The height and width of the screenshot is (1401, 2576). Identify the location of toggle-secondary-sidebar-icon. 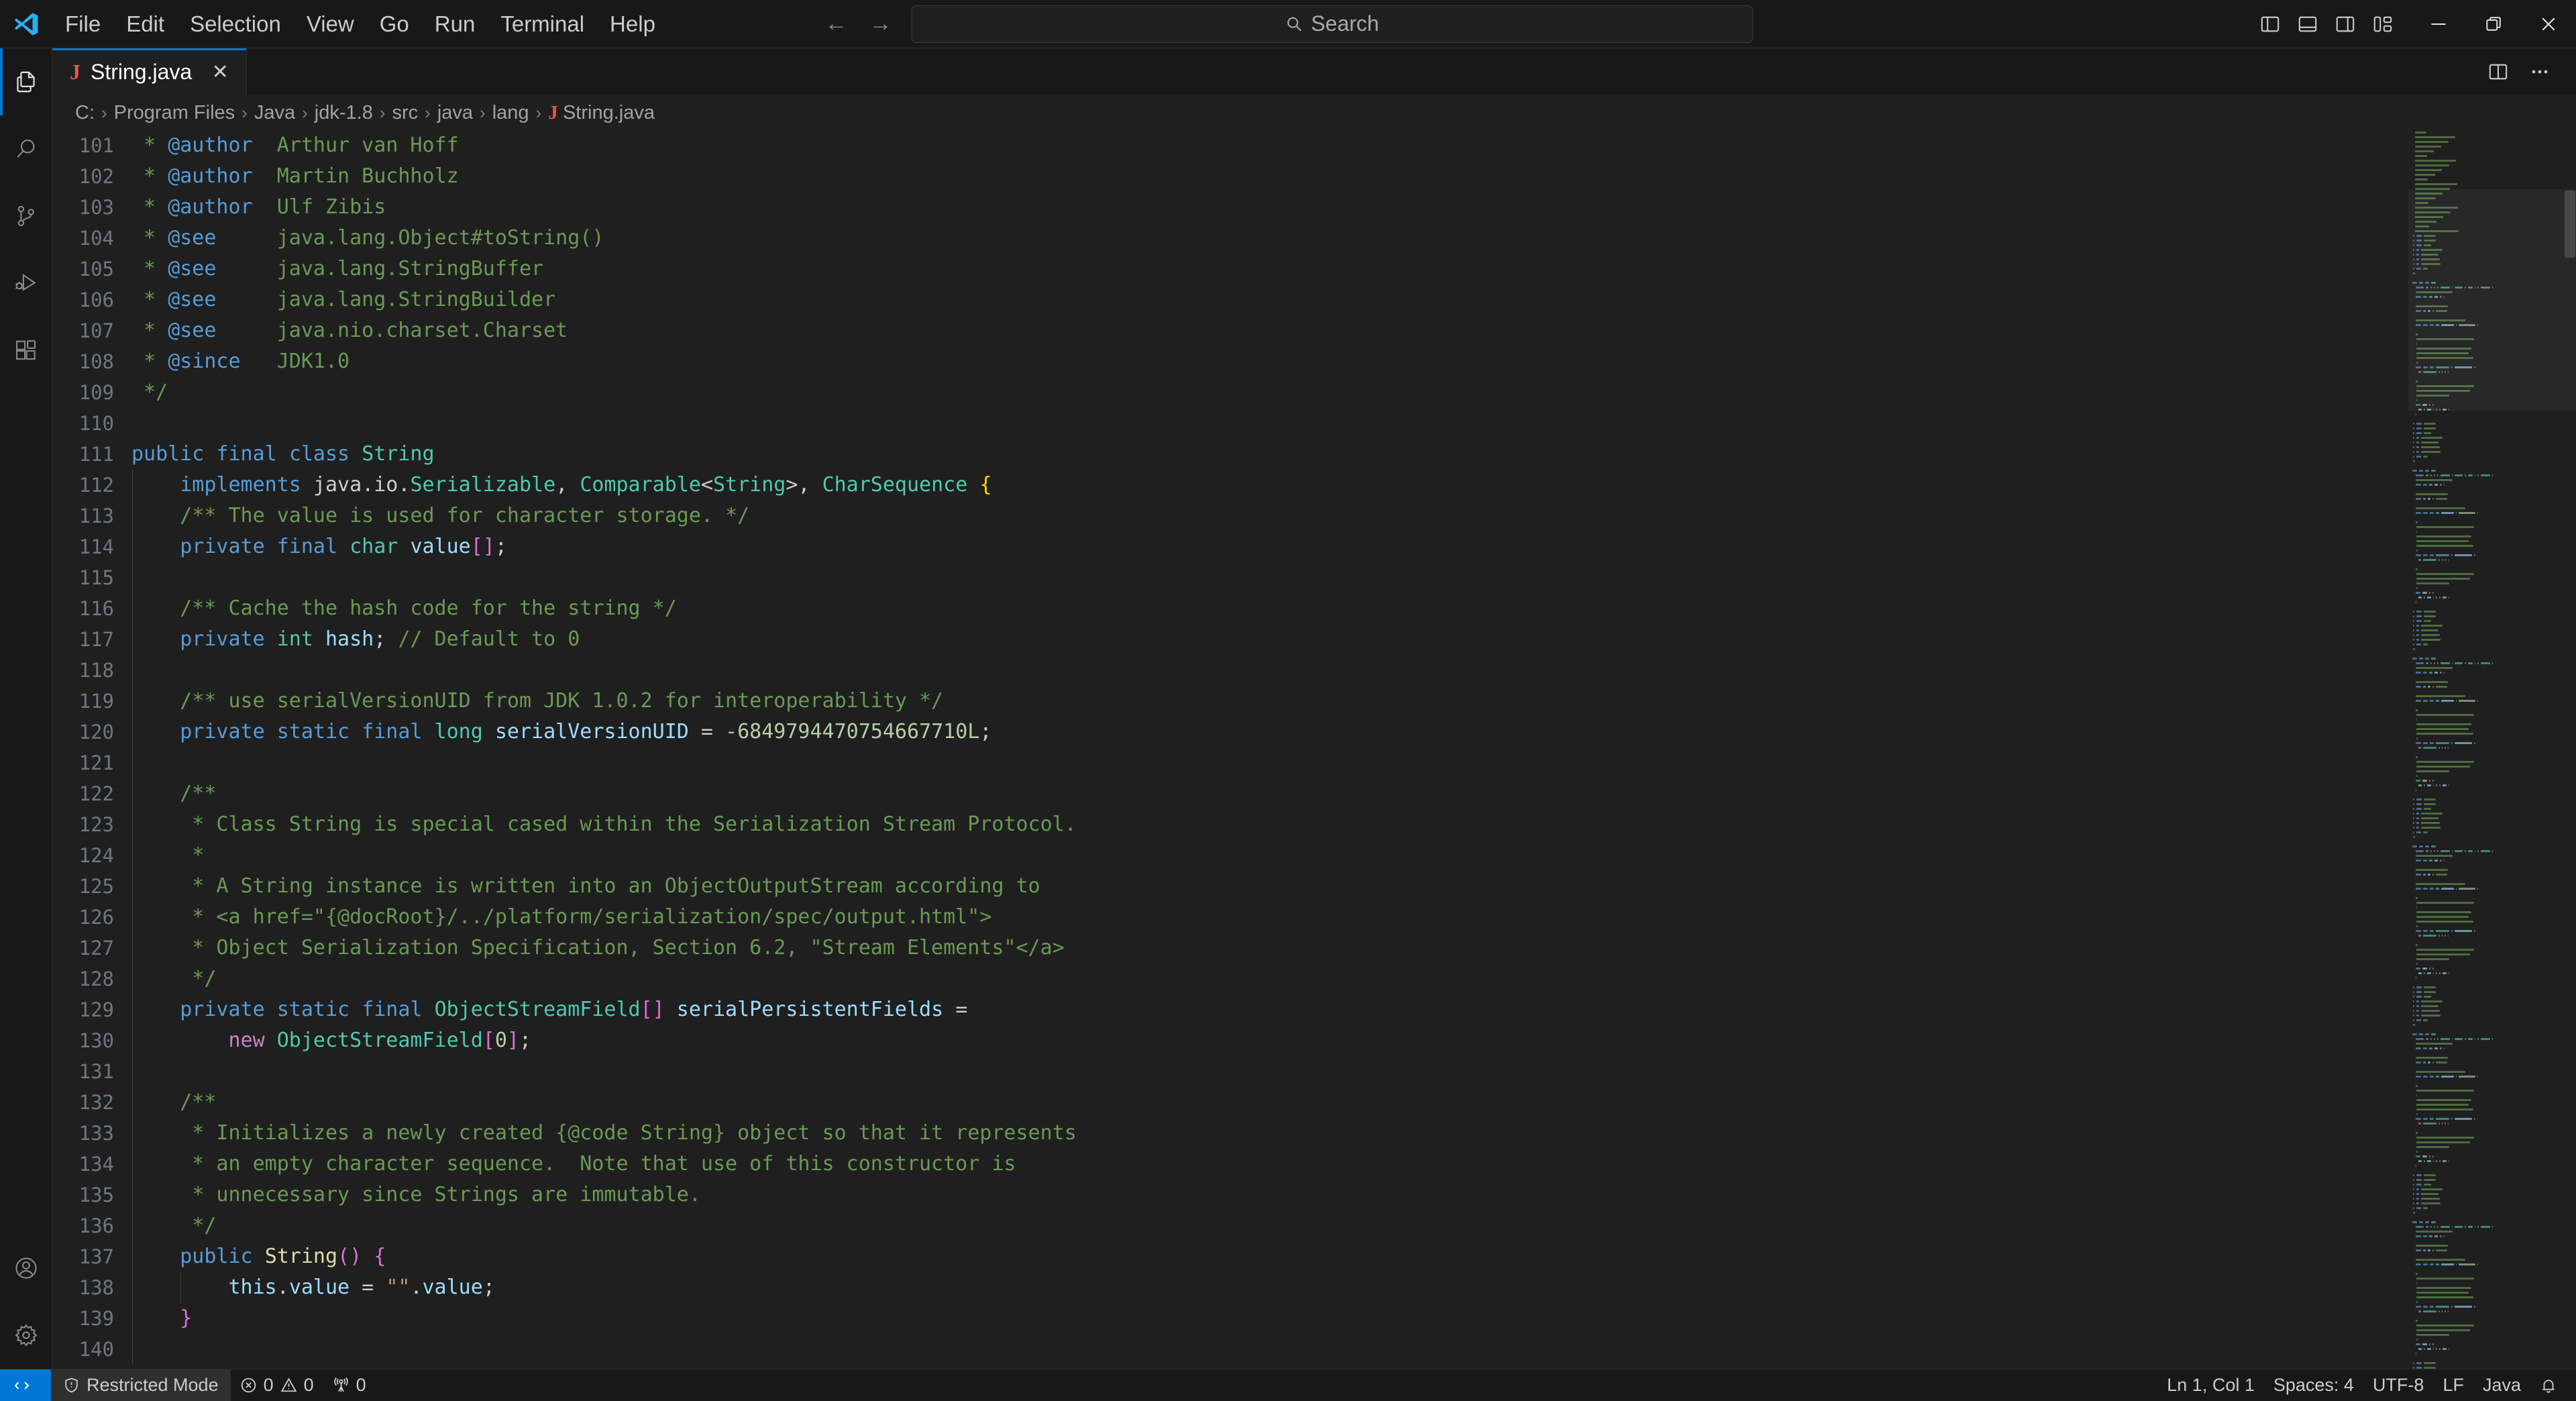
(2345, 24).